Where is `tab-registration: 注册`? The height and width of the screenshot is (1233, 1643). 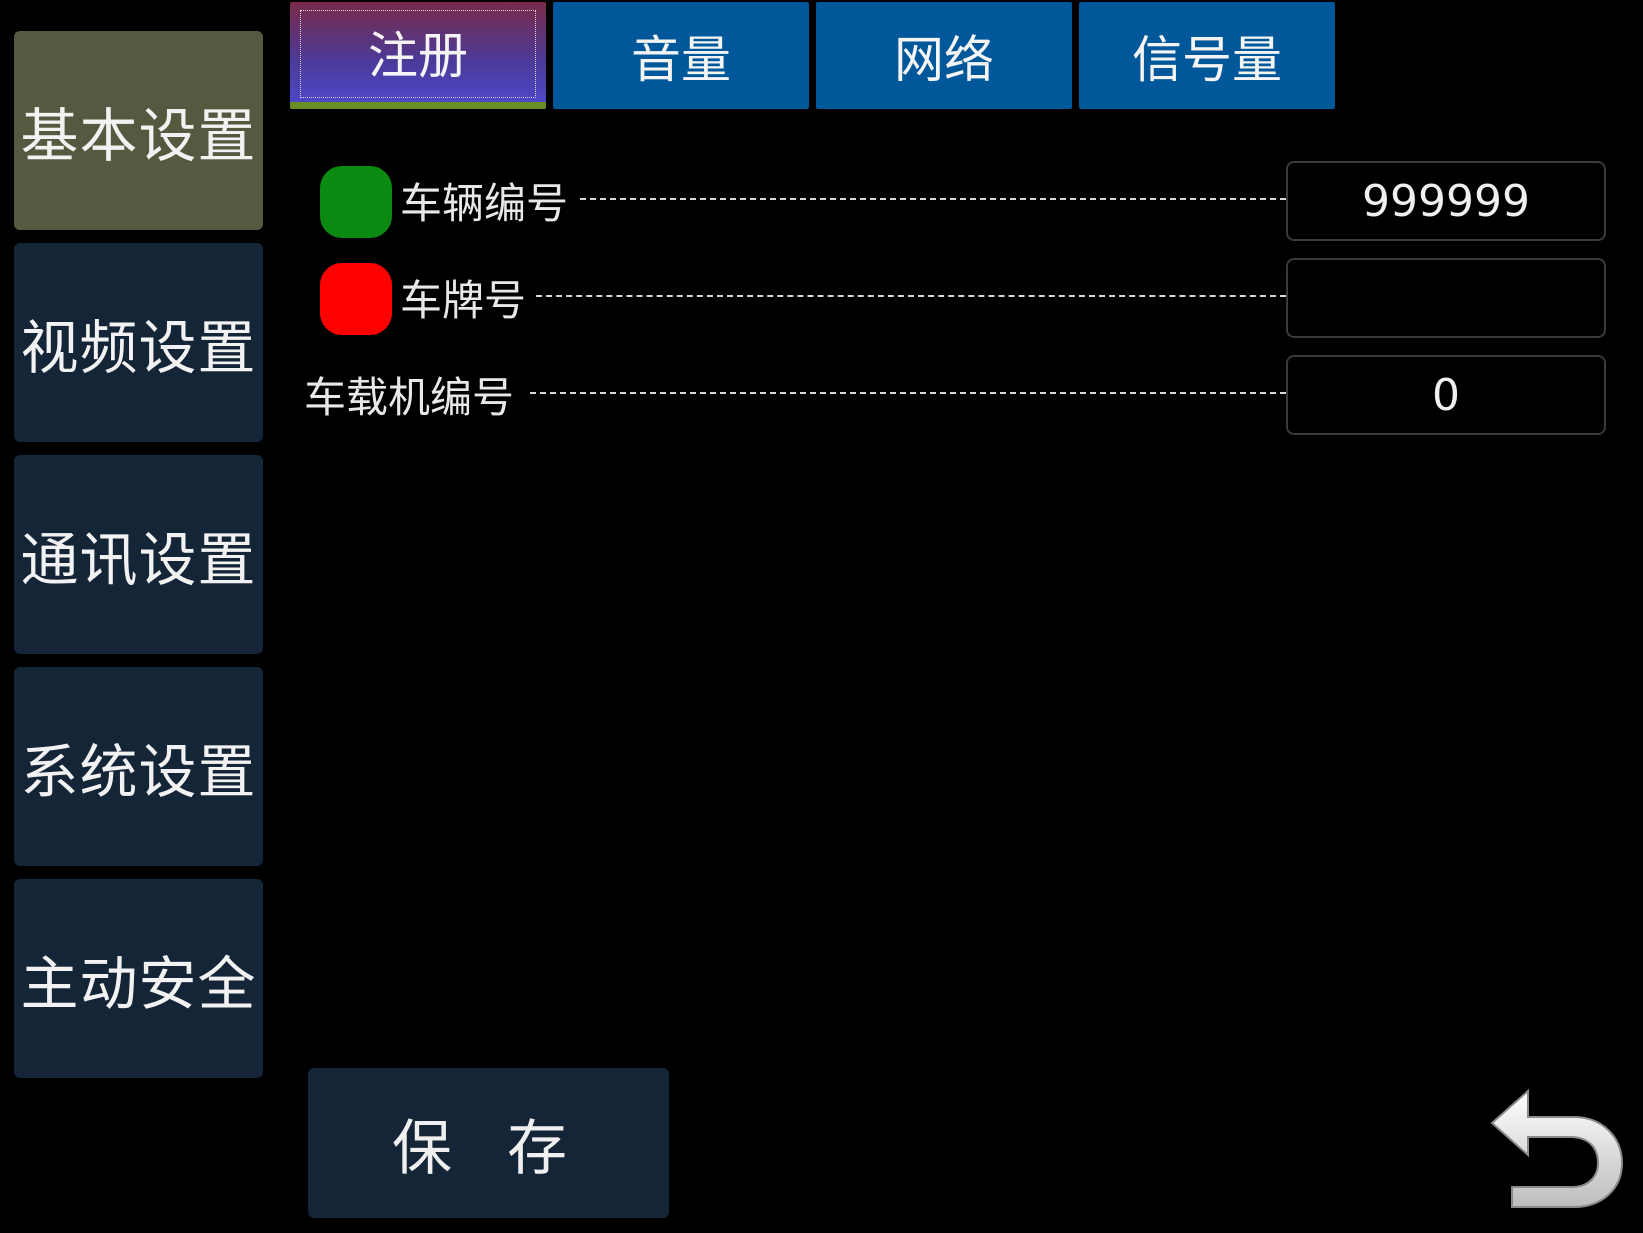
tab-registration: 注册 is located at coordinates (418, 55).